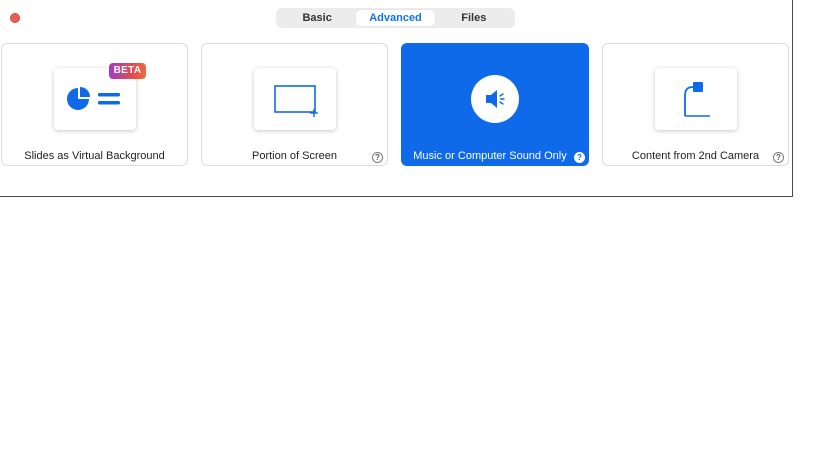  What do you see at coordinates (127, 71) in the screenshot?
I see `beta-badge: BETA` at bounding box center [127, 71].